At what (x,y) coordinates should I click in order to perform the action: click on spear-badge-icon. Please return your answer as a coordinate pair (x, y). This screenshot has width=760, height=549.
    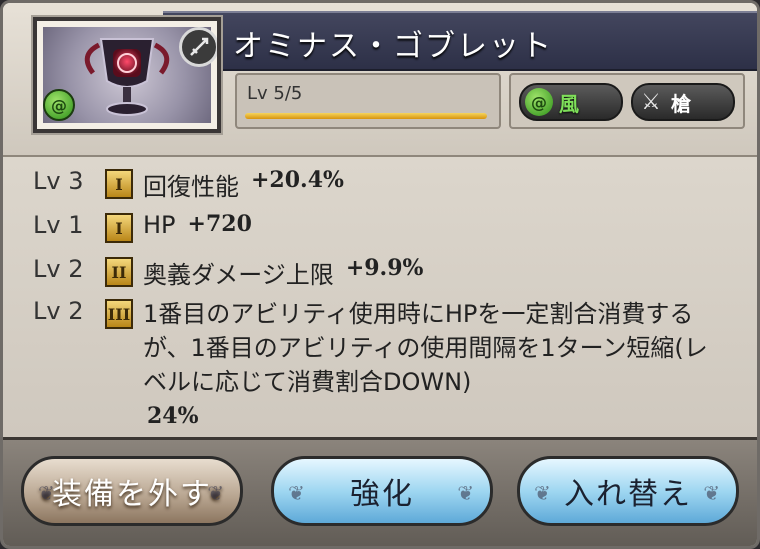
    Looking at the image, I should click on (198, 47).